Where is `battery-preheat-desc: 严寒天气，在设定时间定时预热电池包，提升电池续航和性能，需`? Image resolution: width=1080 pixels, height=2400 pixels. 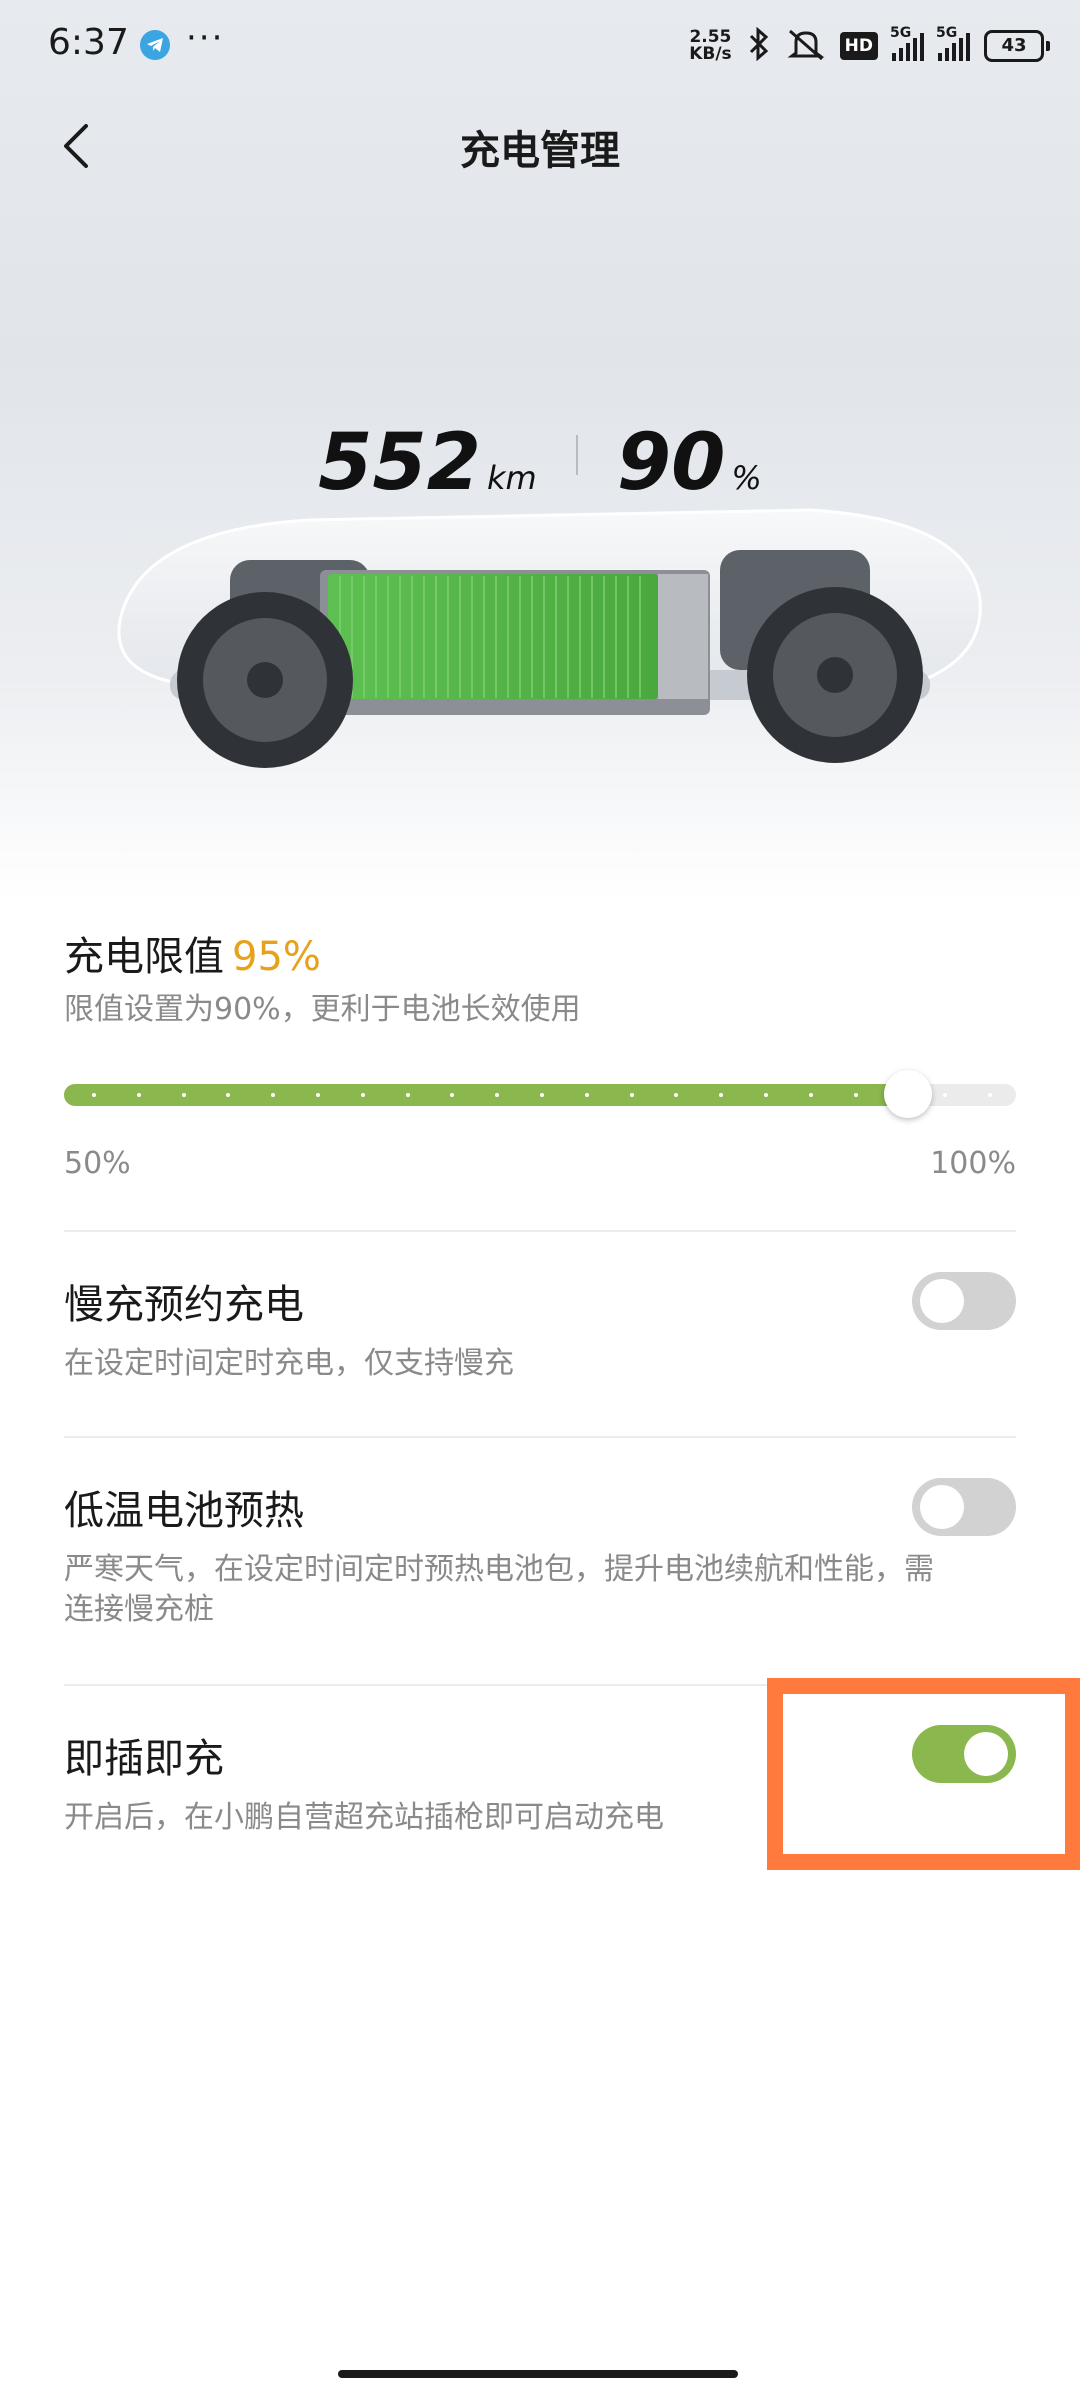 battery-preheat-desc: 严寒天气，在设定时间定时预热电池包，提升电池续航和性能，需 is located at coordinates (499, 1569).